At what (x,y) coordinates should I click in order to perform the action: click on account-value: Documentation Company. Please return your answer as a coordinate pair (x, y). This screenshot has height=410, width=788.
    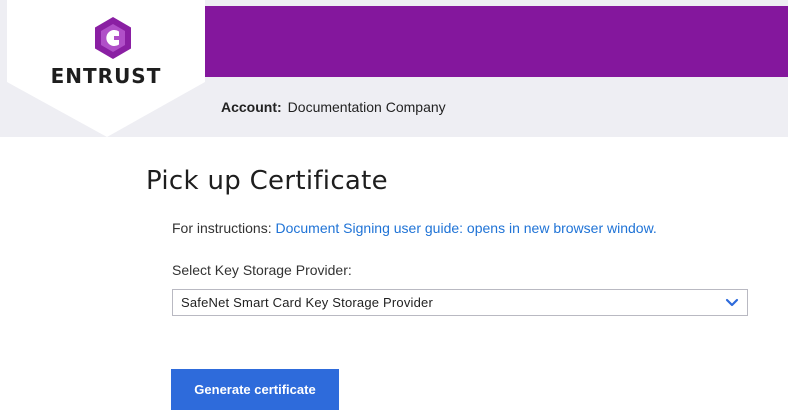
    Looking at the image, I should click on (366, 107).